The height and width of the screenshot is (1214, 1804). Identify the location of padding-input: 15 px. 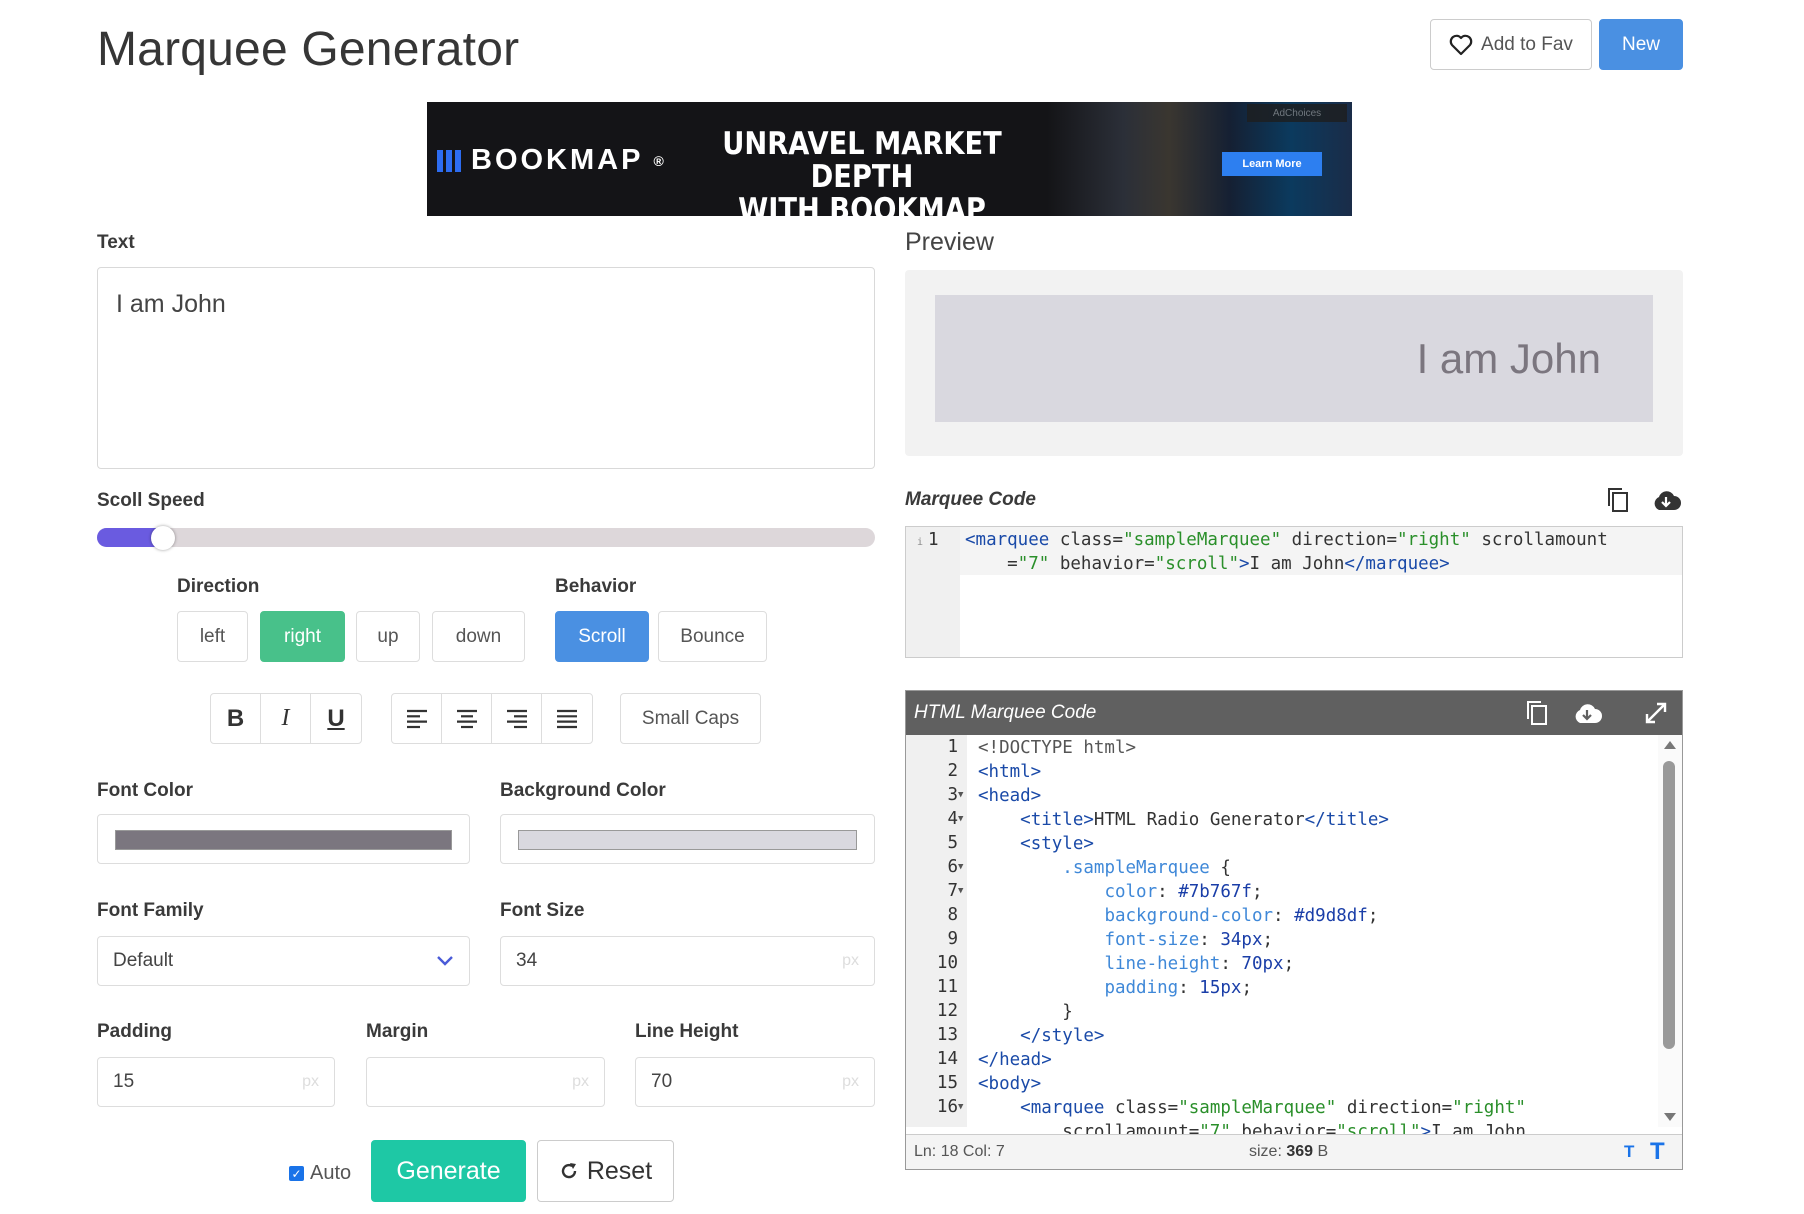
(216, 1082).